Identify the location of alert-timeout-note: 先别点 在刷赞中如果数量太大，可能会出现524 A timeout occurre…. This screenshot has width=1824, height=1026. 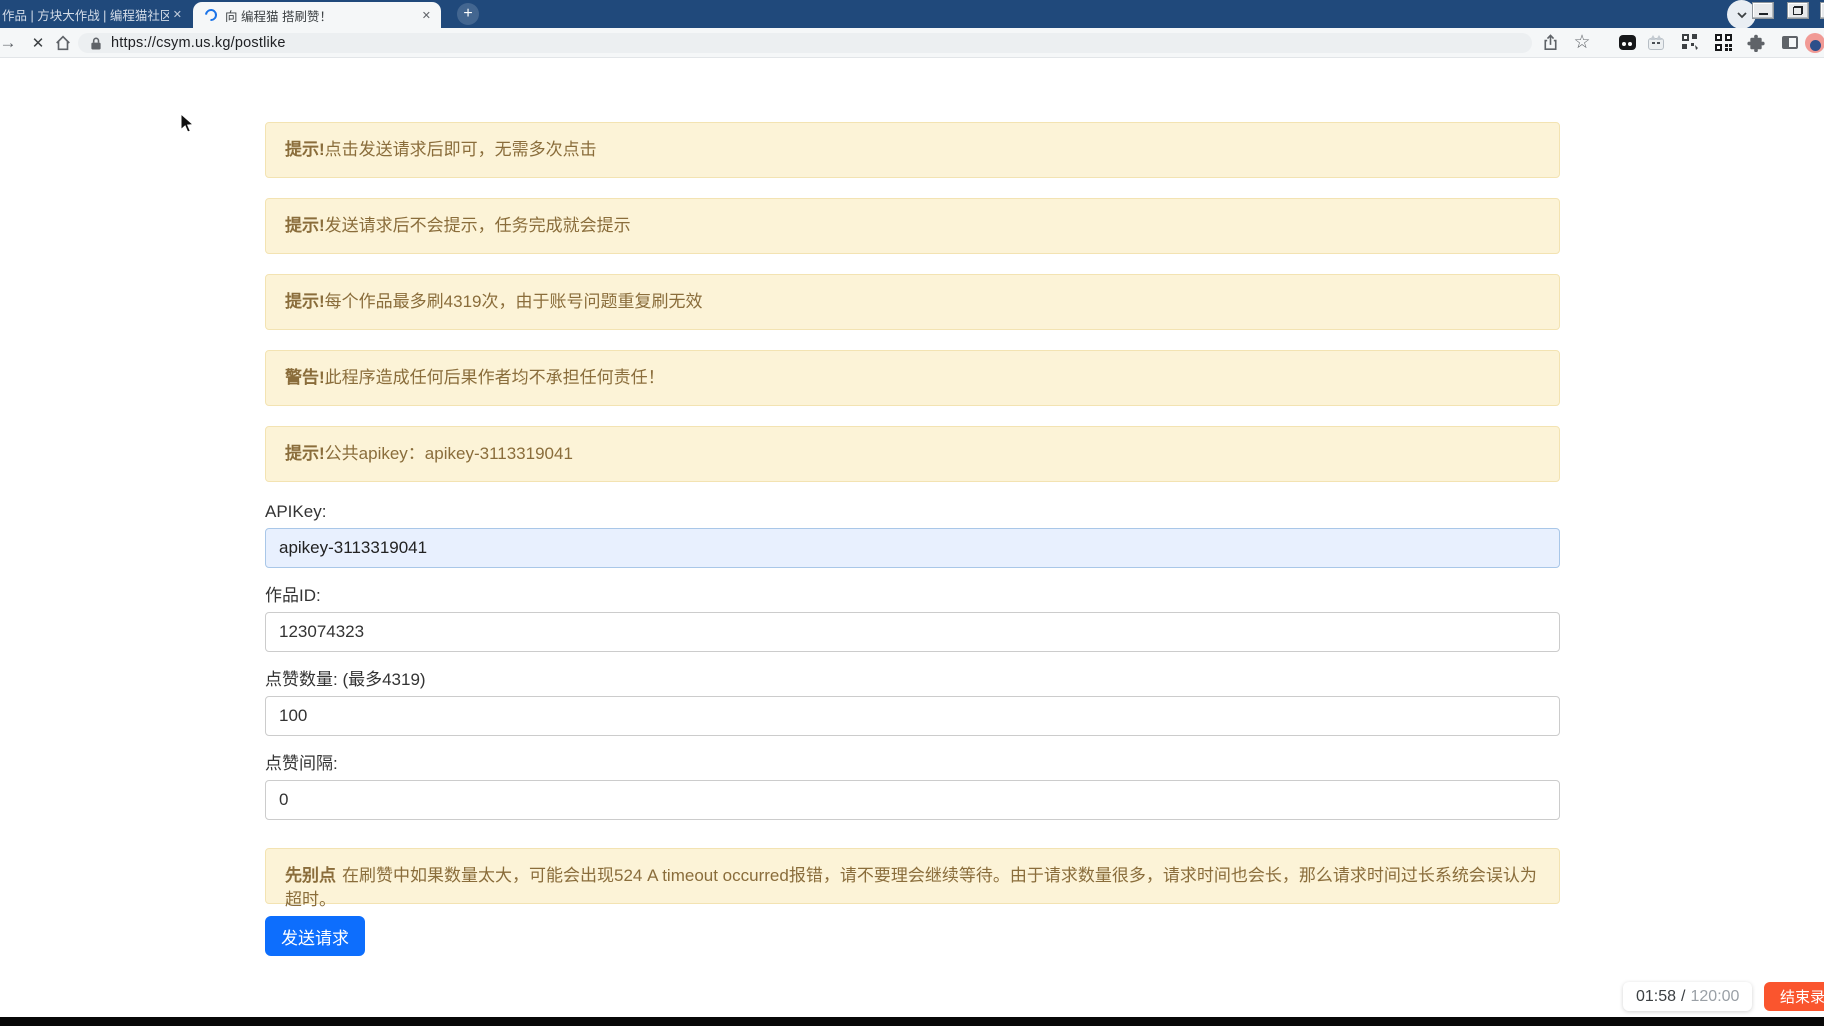
(912, 878).